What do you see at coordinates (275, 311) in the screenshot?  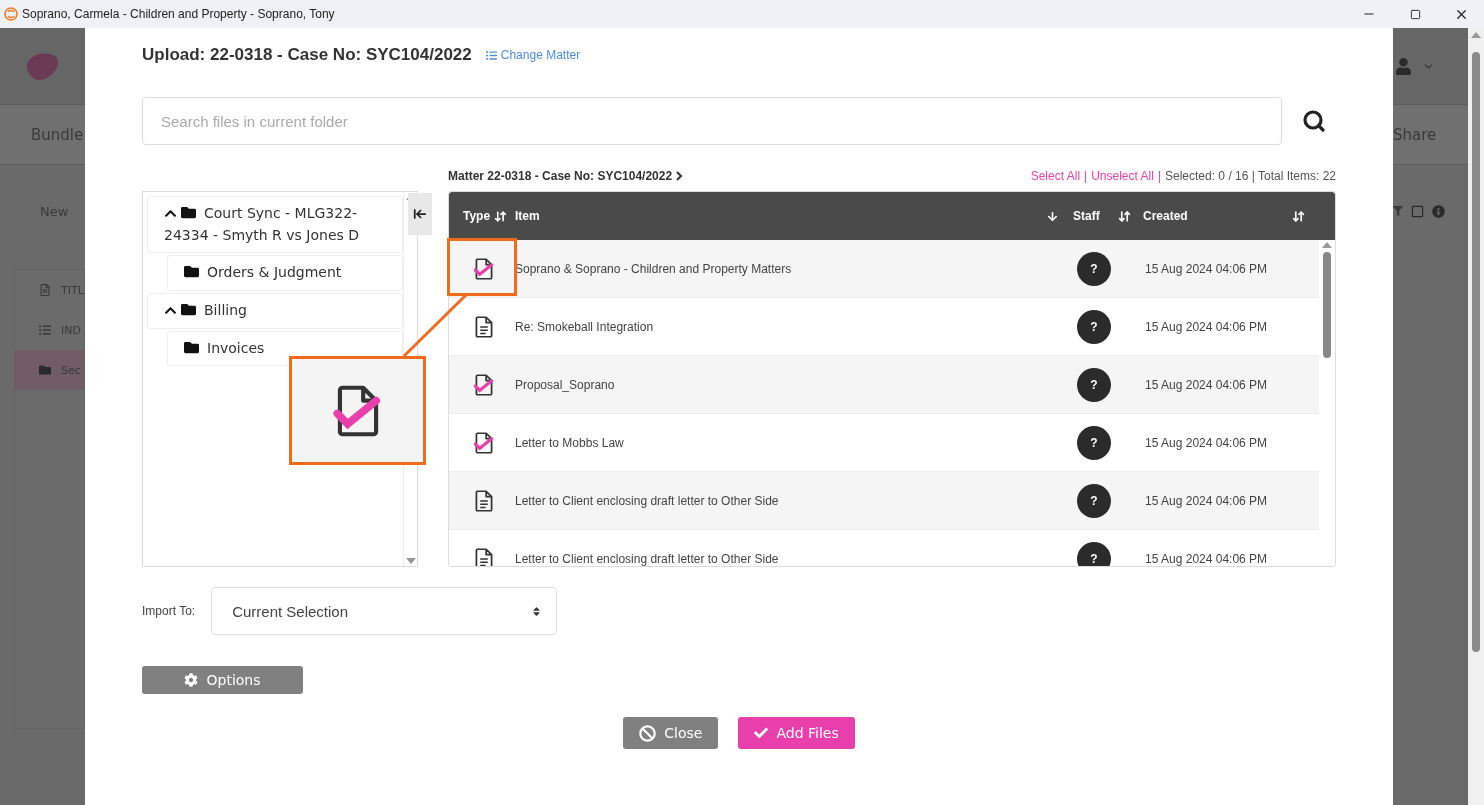 I see `tree-node: Billing` at bounding box center [275, 311].